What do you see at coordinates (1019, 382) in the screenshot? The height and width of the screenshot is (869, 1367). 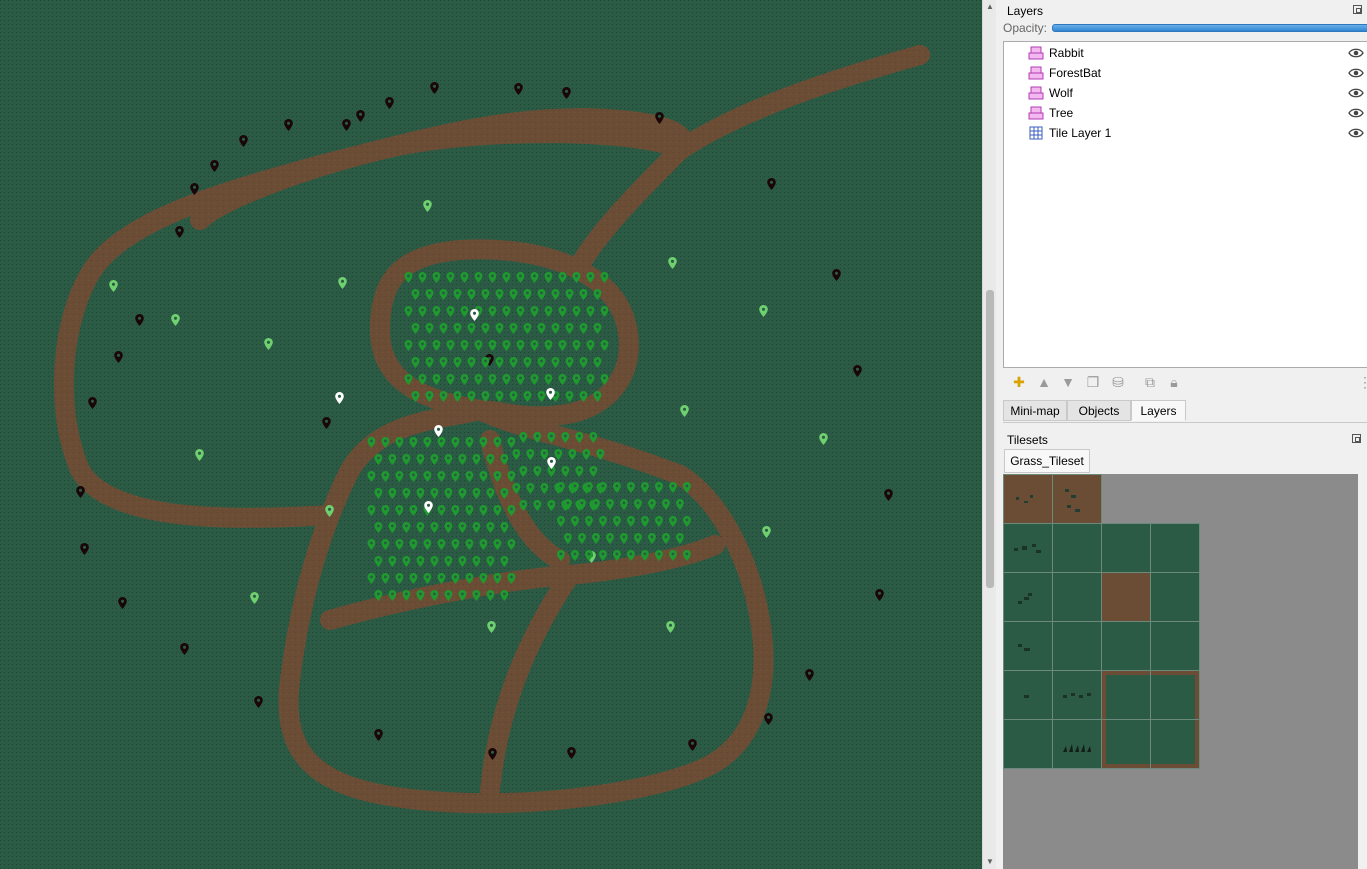 I see `new-layer-icon: ✚` at bounding box center [1019, 382].